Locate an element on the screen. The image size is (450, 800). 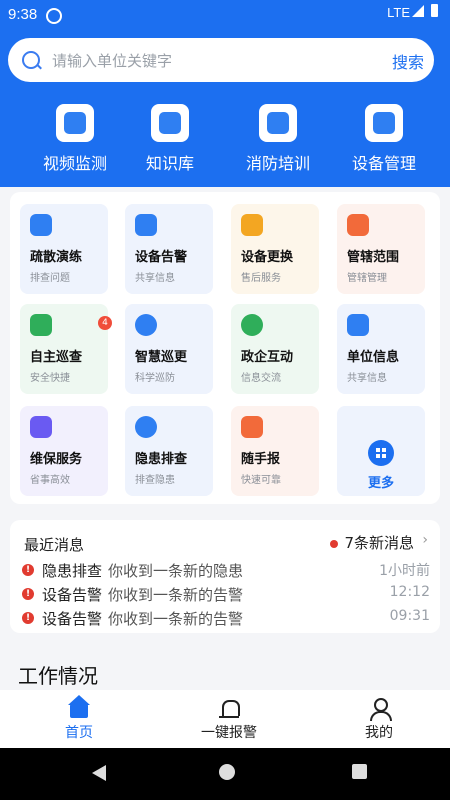
card-subtitle: 省事高效 is located at coordinates (50, 480).